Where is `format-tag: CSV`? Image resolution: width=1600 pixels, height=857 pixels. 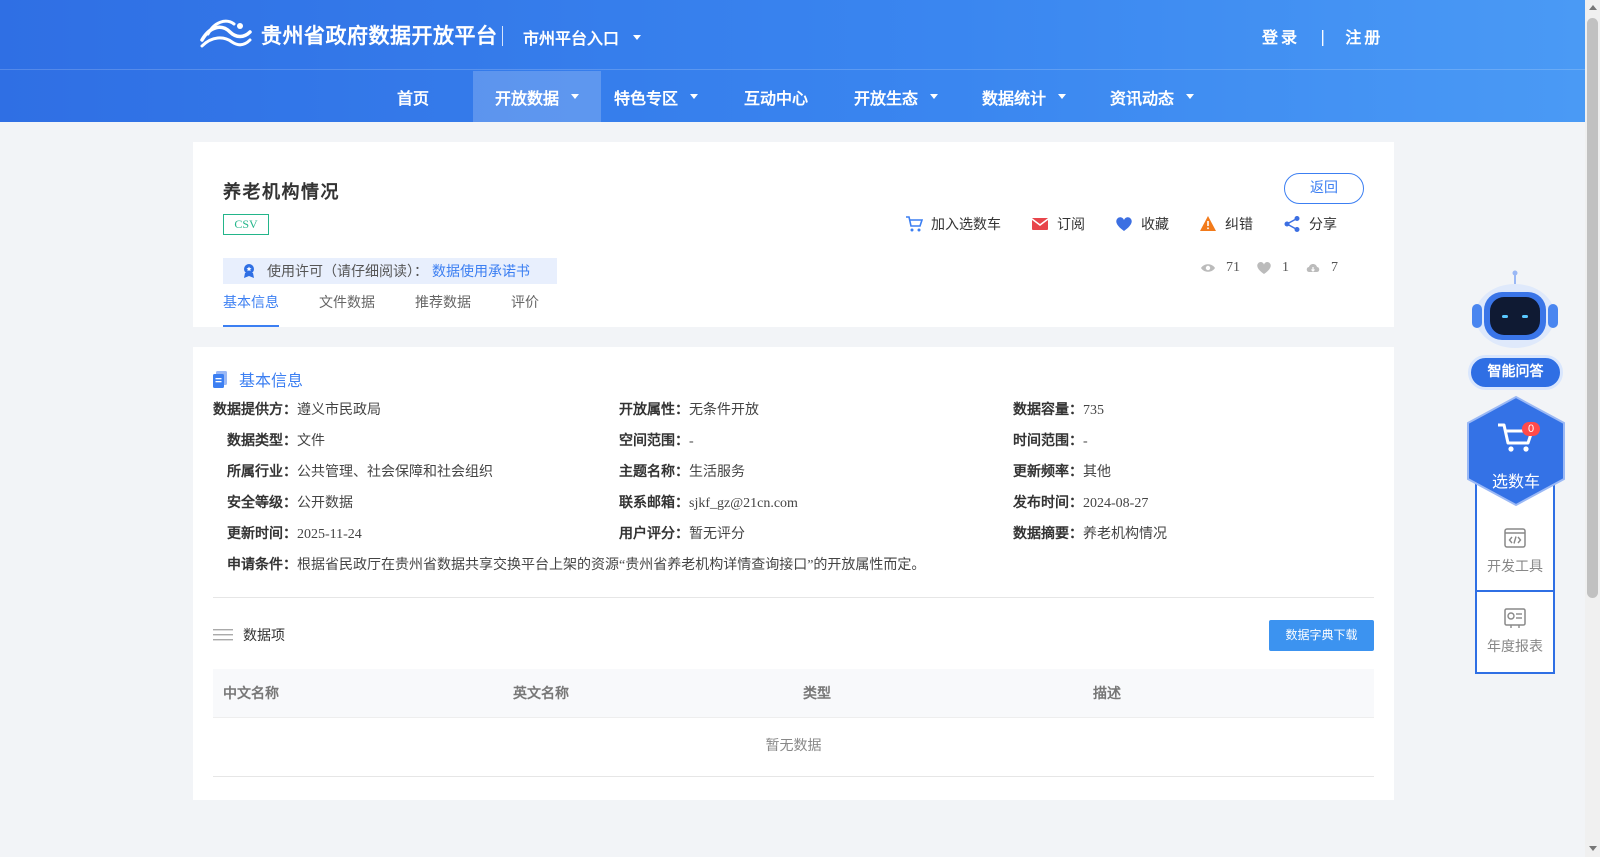 format-tag: CSV is located at coordinates (246, 224).